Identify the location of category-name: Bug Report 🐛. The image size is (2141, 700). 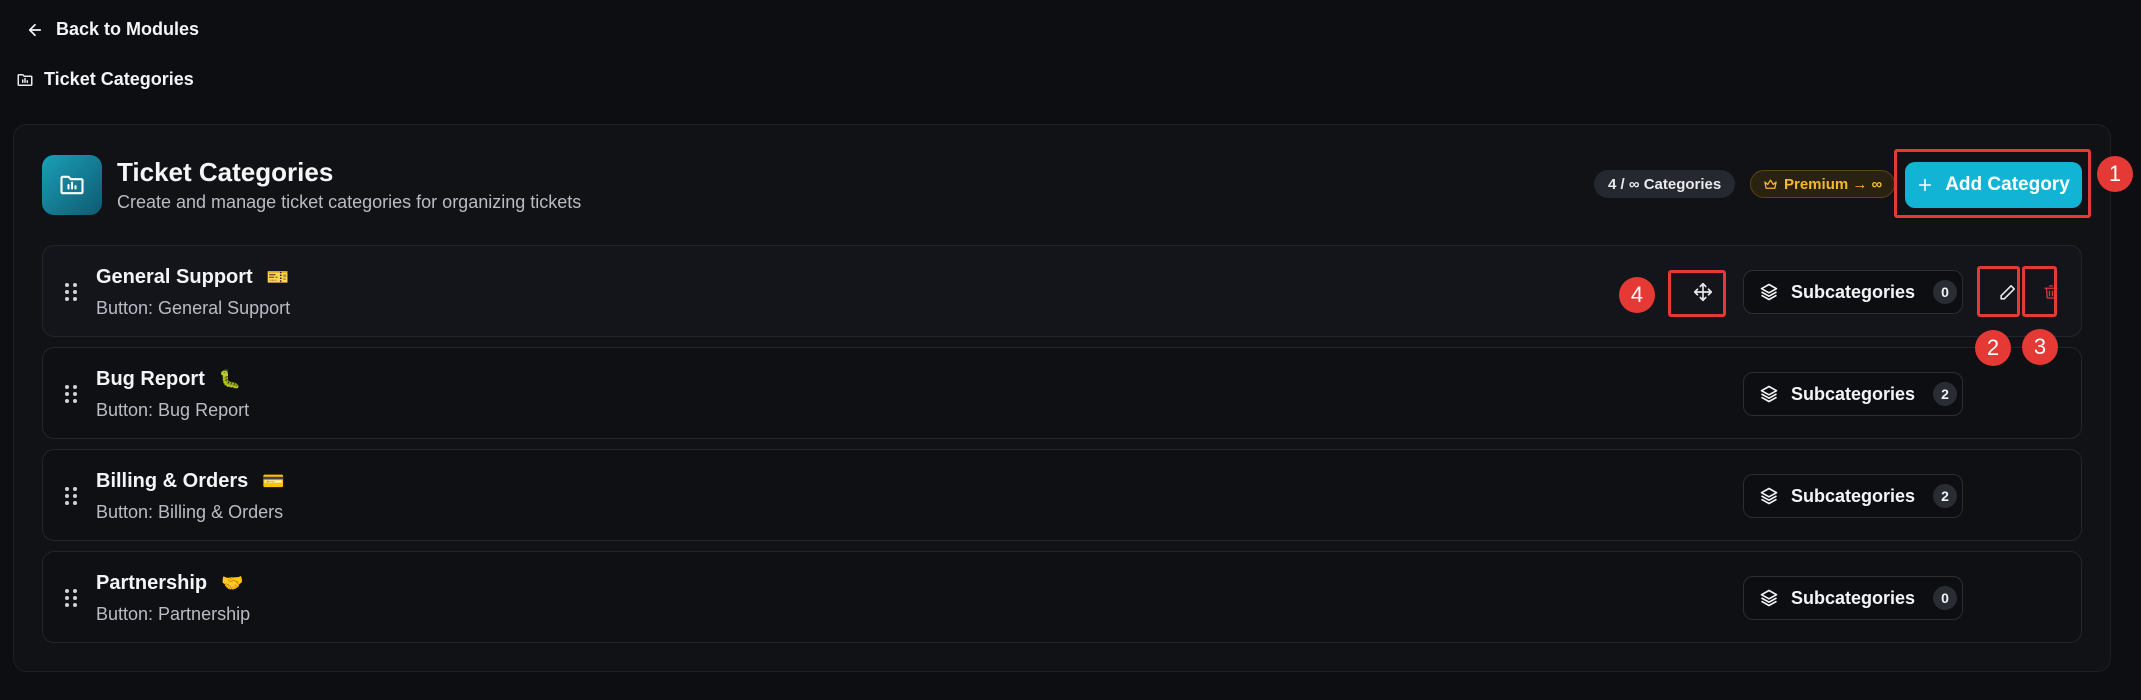
(168, 379).